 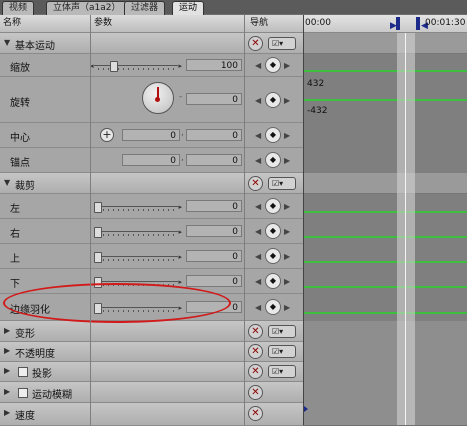 What do you see at coordinates (182, 158) in the screenshot?
I see `anchor-dash: ,` at bounding box center [182, 158].